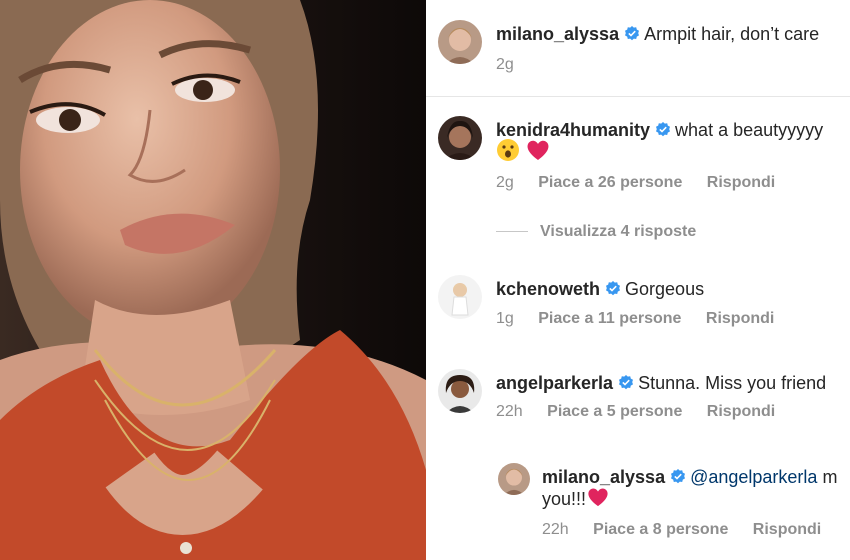 The image size is (850, 560). I want to click on comment-text: Armpit hair, don’t care, so click(732, 34).